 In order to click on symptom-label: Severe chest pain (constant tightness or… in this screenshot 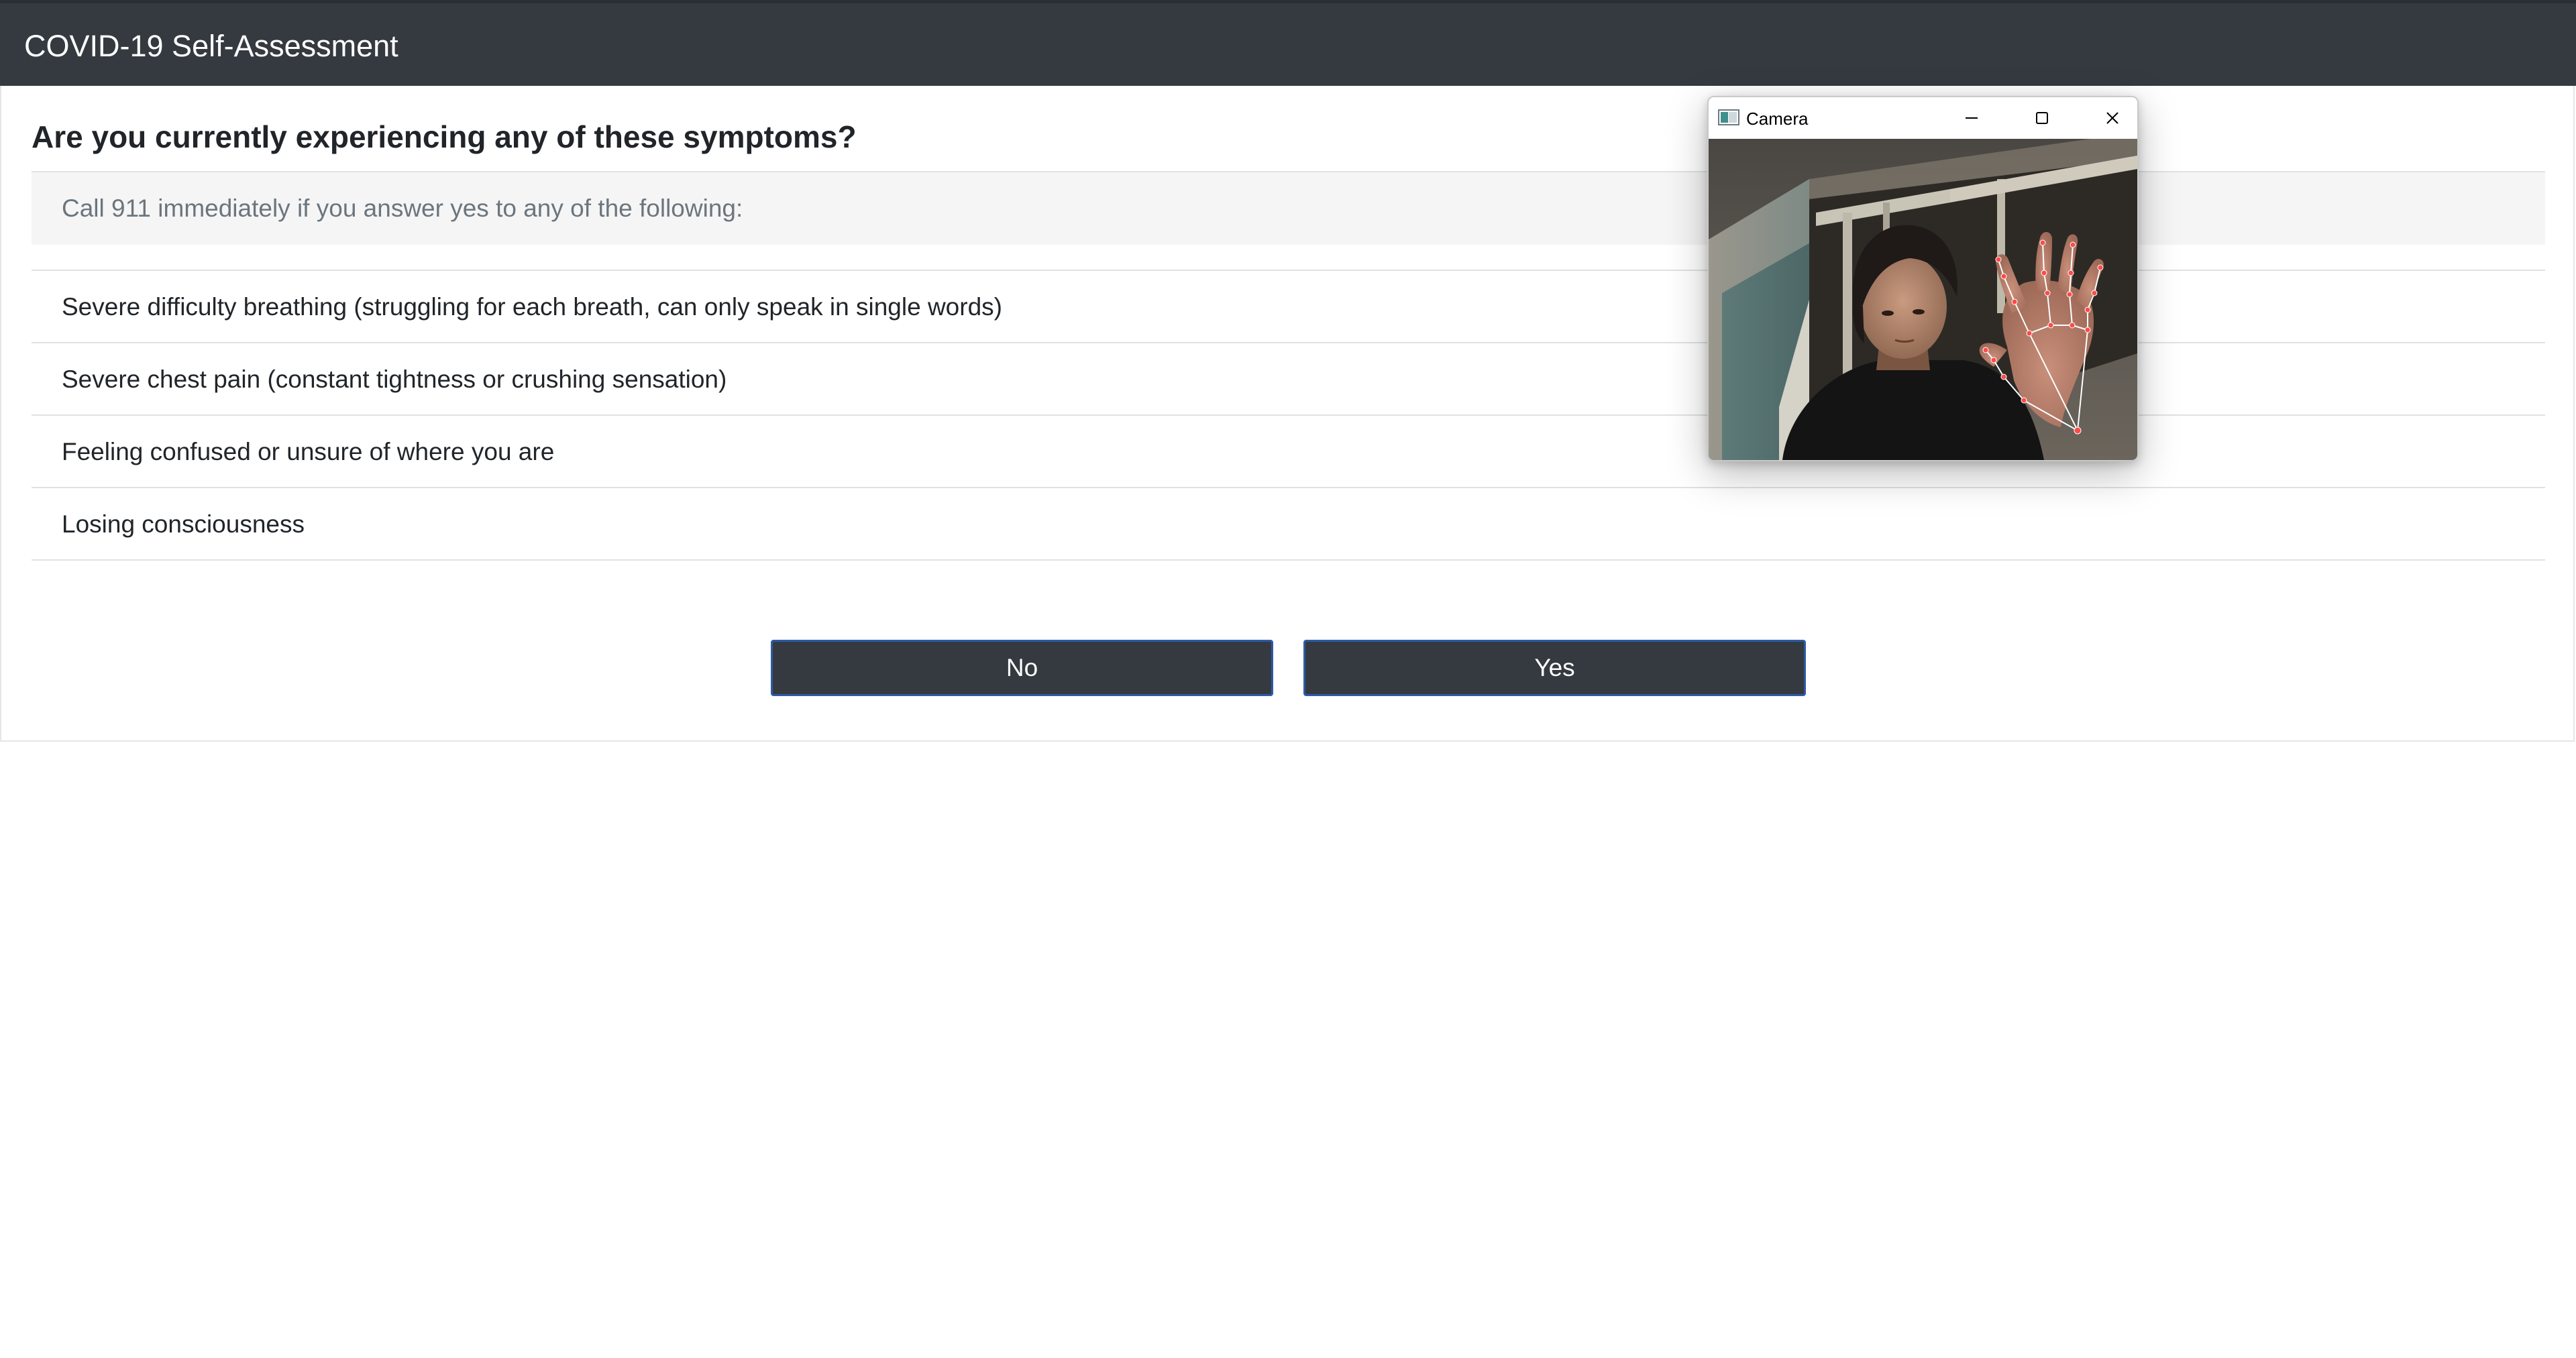, I will do `click(394, 379)`.